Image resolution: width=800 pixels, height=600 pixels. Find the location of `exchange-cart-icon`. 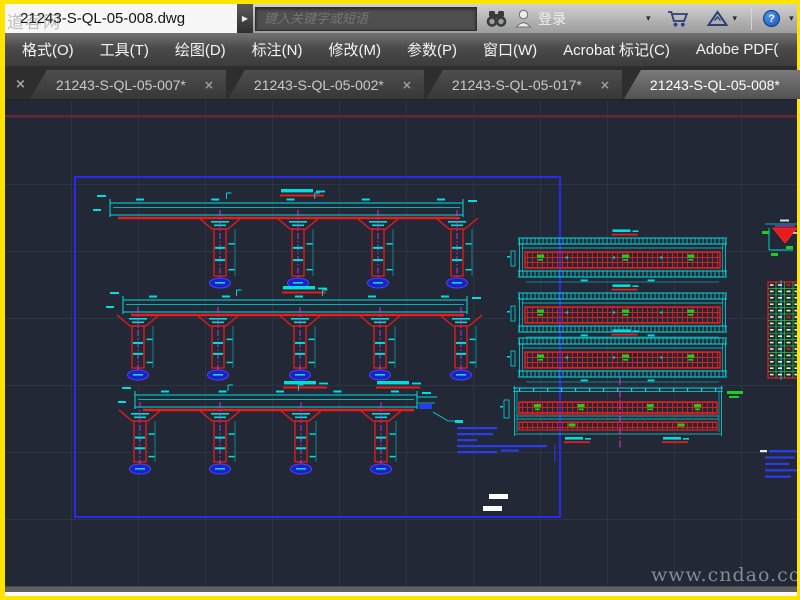

exchange-cart-icon is located at coordinates (678, 18).